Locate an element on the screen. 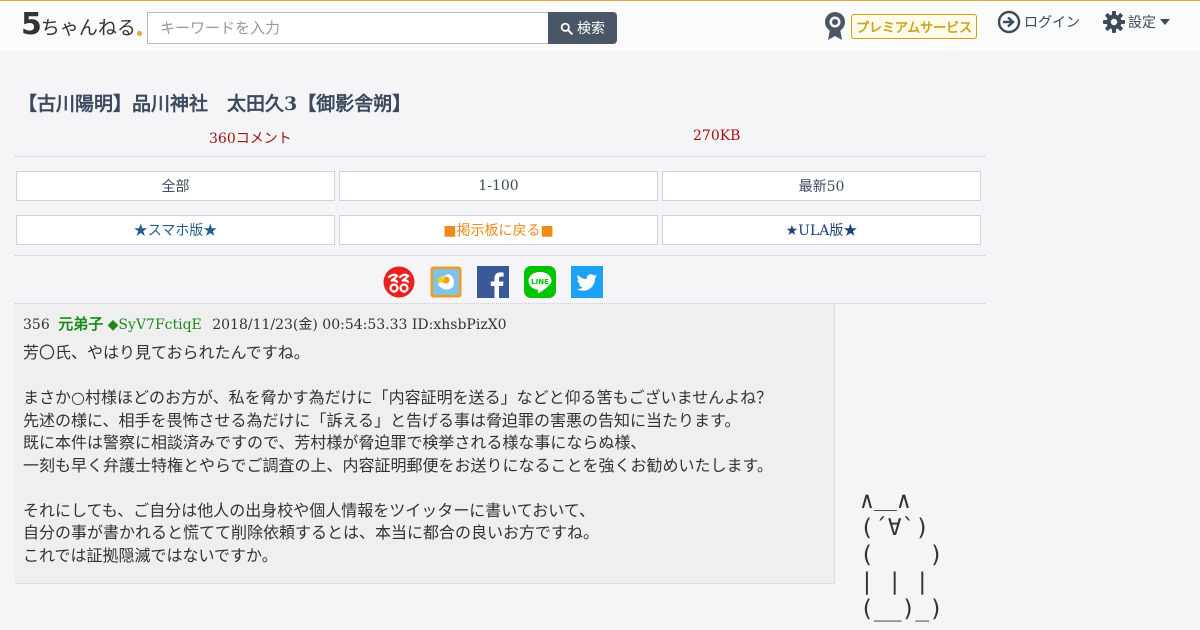  posts-1-100-button: 1-100 is located at coordinates (498, 186).